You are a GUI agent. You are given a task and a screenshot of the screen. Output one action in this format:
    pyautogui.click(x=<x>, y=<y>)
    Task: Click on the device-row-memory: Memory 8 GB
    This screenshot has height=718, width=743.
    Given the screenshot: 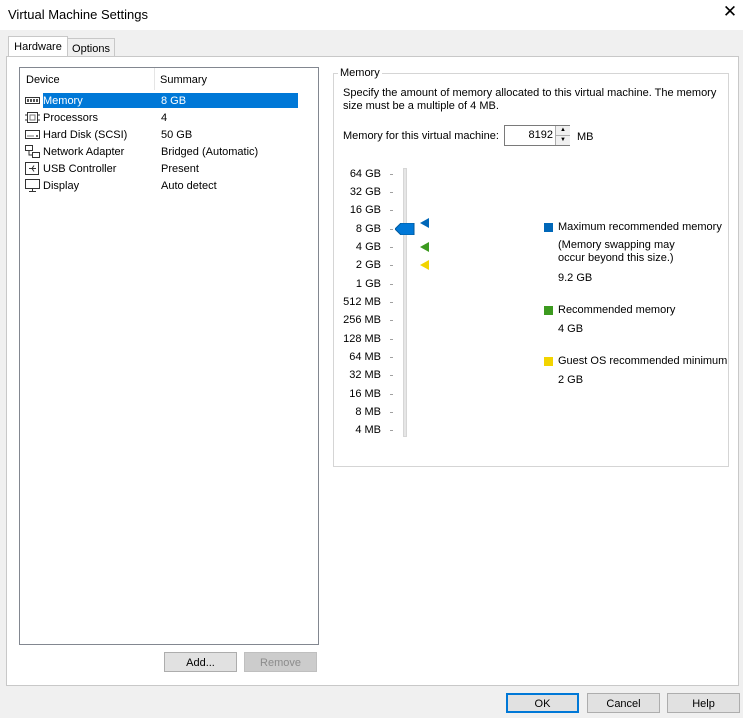 What is the action you would take?
    pyautogui.click(x=169, y=101)
    